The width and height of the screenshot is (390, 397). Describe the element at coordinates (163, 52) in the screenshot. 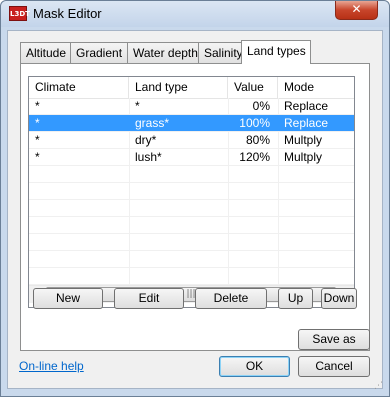

I see `tab-water-depth: Water depth` at that location.